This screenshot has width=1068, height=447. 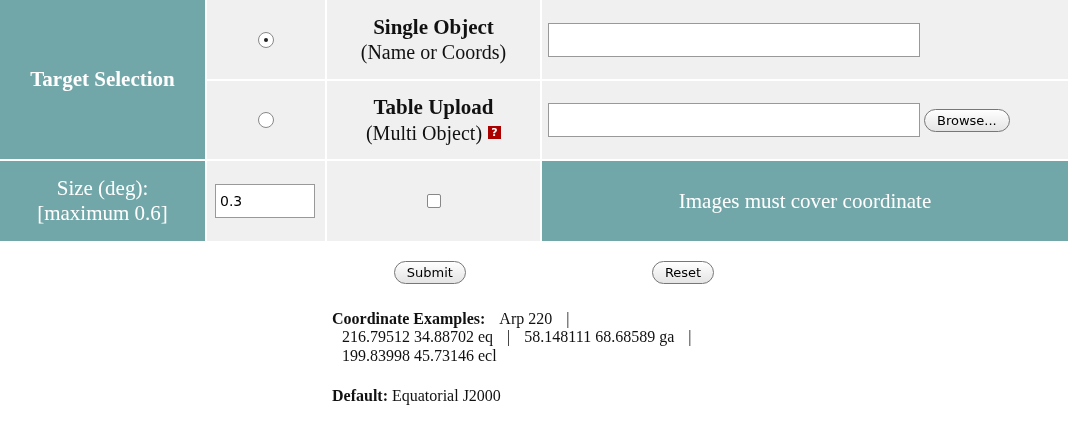 What do you see at coordinates (805, 201) in the screenshot?
I see `cover-label: Images must cover coordinate` at bounding box center [805, 201].